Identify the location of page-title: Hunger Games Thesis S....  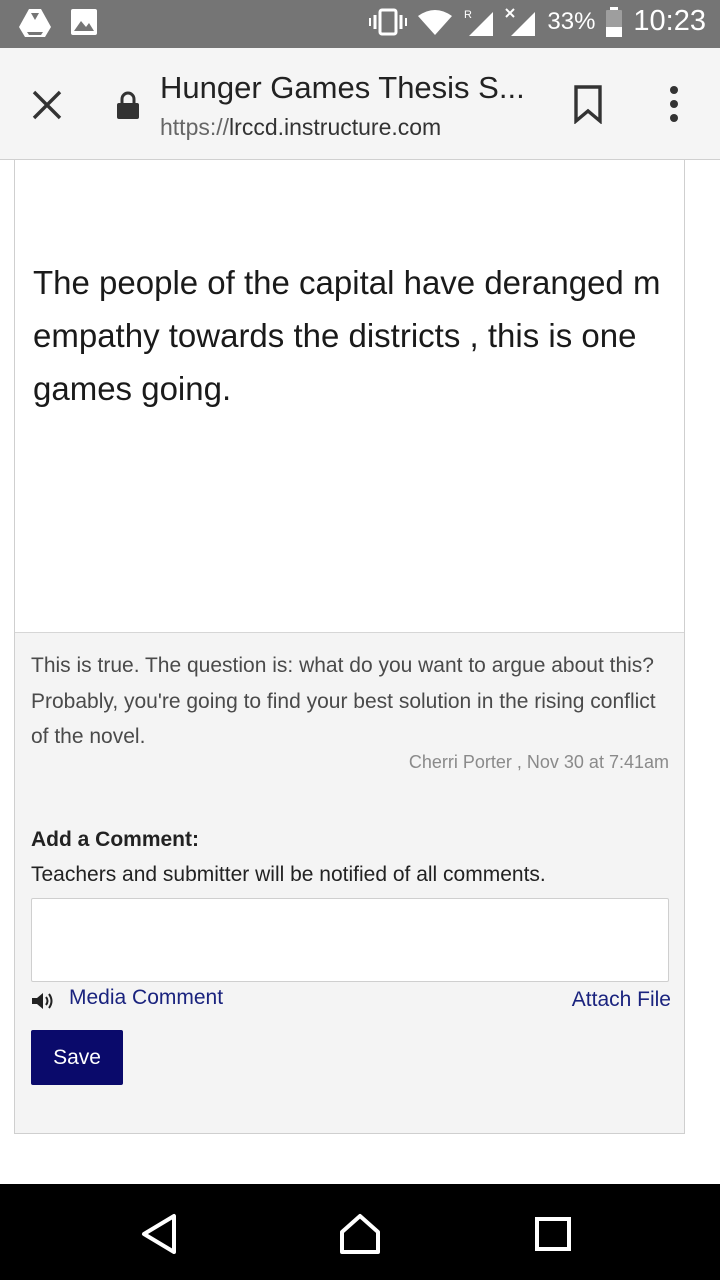
(342, 87).